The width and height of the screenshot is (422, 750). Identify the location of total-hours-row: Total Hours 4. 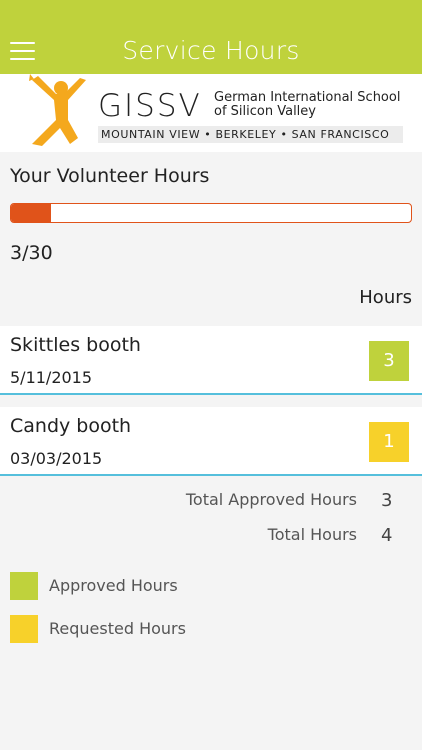
(330, 535).